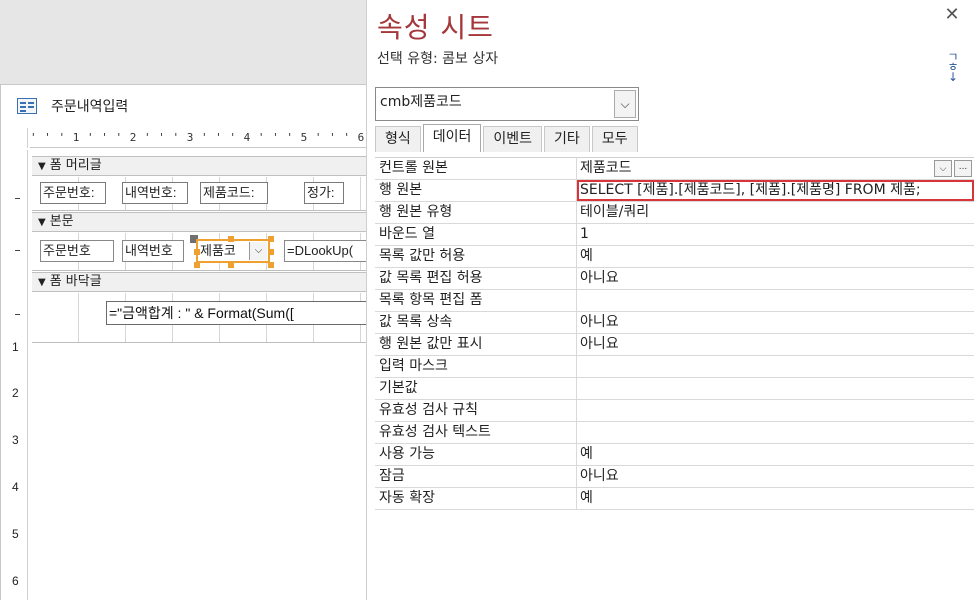  Describe the element at coordinates (199, 282) in the screenshot. I see `form-footer-bar: ▼ 폼 바닥글` at that location.